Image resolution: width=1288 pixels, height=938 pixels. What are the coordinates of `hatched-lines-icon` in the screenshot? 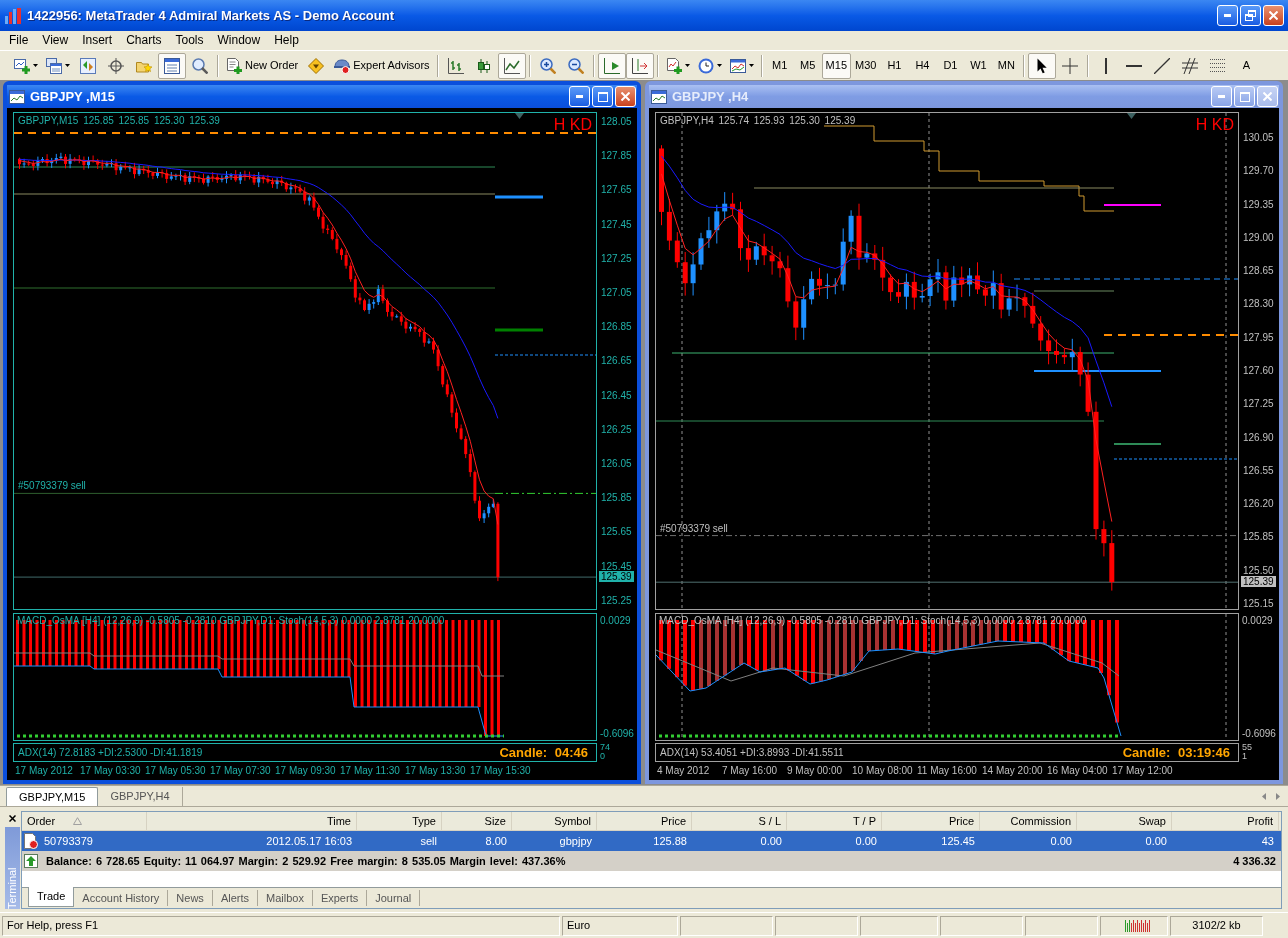 It's located at (1190, 65).